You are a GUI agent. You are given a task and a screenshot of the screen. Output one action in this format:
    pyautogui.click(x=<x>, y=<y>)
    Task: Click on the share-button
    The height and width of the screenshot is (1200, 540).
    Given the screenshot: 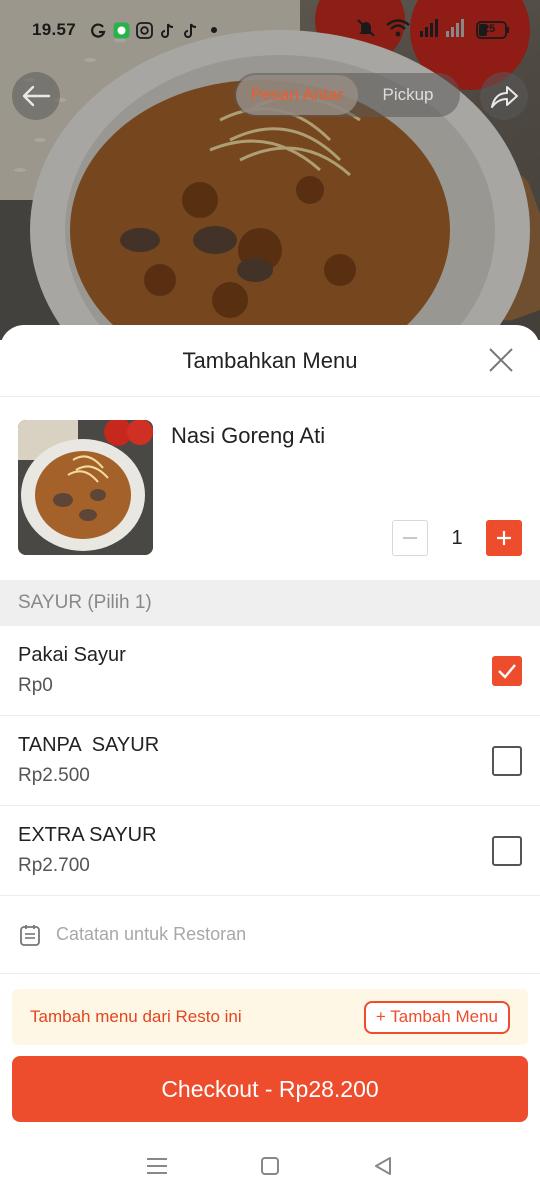 What is the action you would take?
    pyautogui.click(x=504, y=96)
    